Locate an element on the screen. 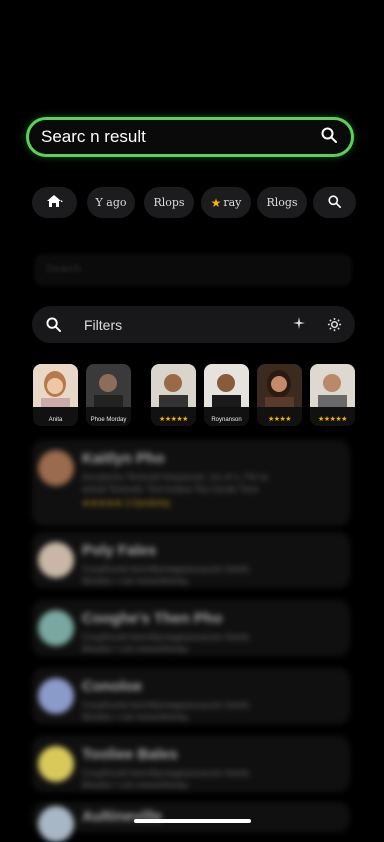 This screenshot has width=384, height=842. quick-filter-chips: Y ago Rlops ★ ray Rlogs is located at coordinates (194, 203).